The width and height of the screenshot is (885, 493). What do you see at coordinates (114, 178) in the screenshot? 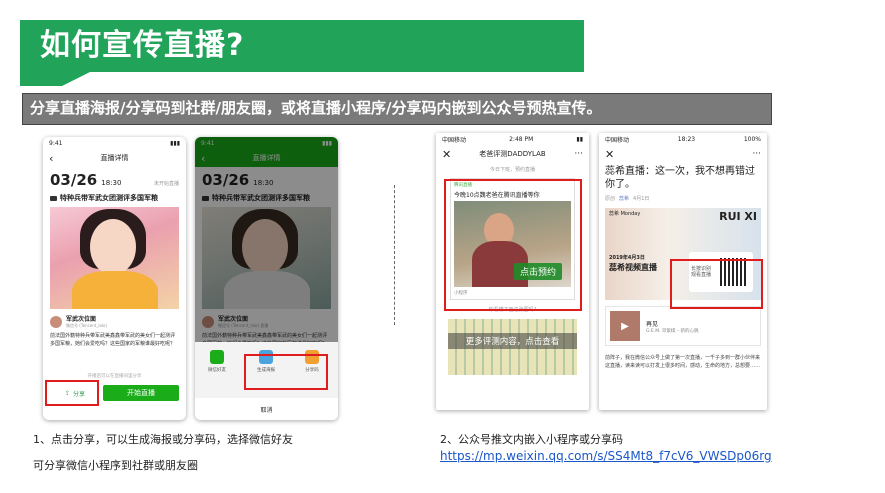
I see `date-row: 03/26 18:30 未开始直播` at bounding box center [114, 178].